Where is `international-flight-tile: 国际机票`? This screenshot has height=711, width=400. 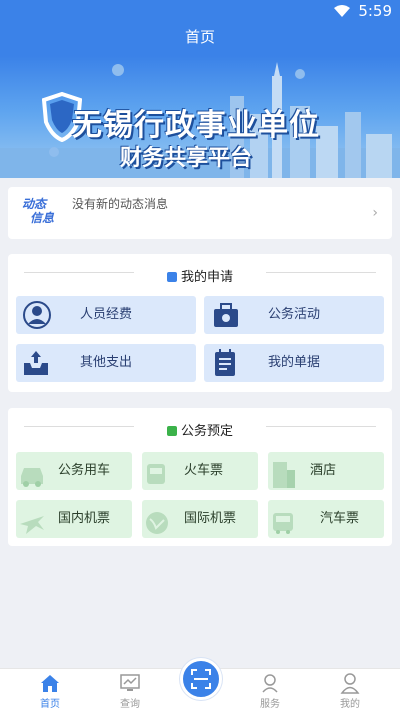
international-flight-tile: 国际机票 is located at coordinates (200, 519).